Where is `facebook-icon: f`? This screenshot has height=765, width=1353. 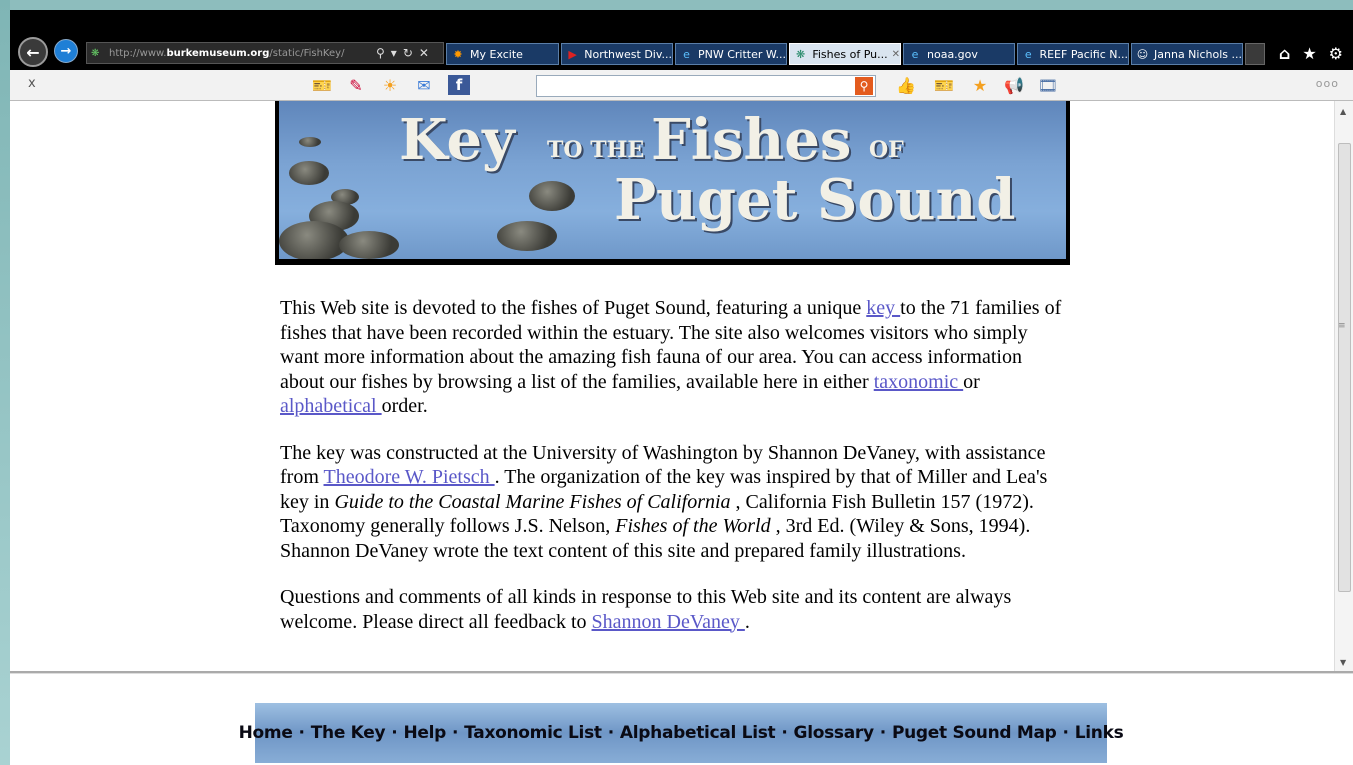 facebook-icon: f is located at coordinates (459, 85).